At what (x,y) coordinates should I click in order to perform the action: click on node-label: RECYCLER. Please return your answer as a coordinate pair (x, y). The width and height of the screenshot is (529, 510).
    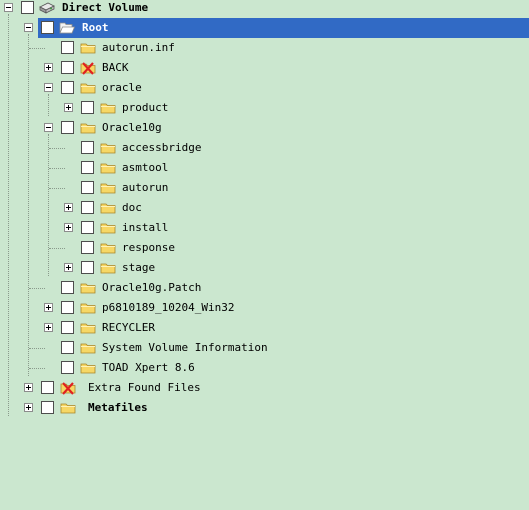
    Looking at the image, I should click on (128, 327).